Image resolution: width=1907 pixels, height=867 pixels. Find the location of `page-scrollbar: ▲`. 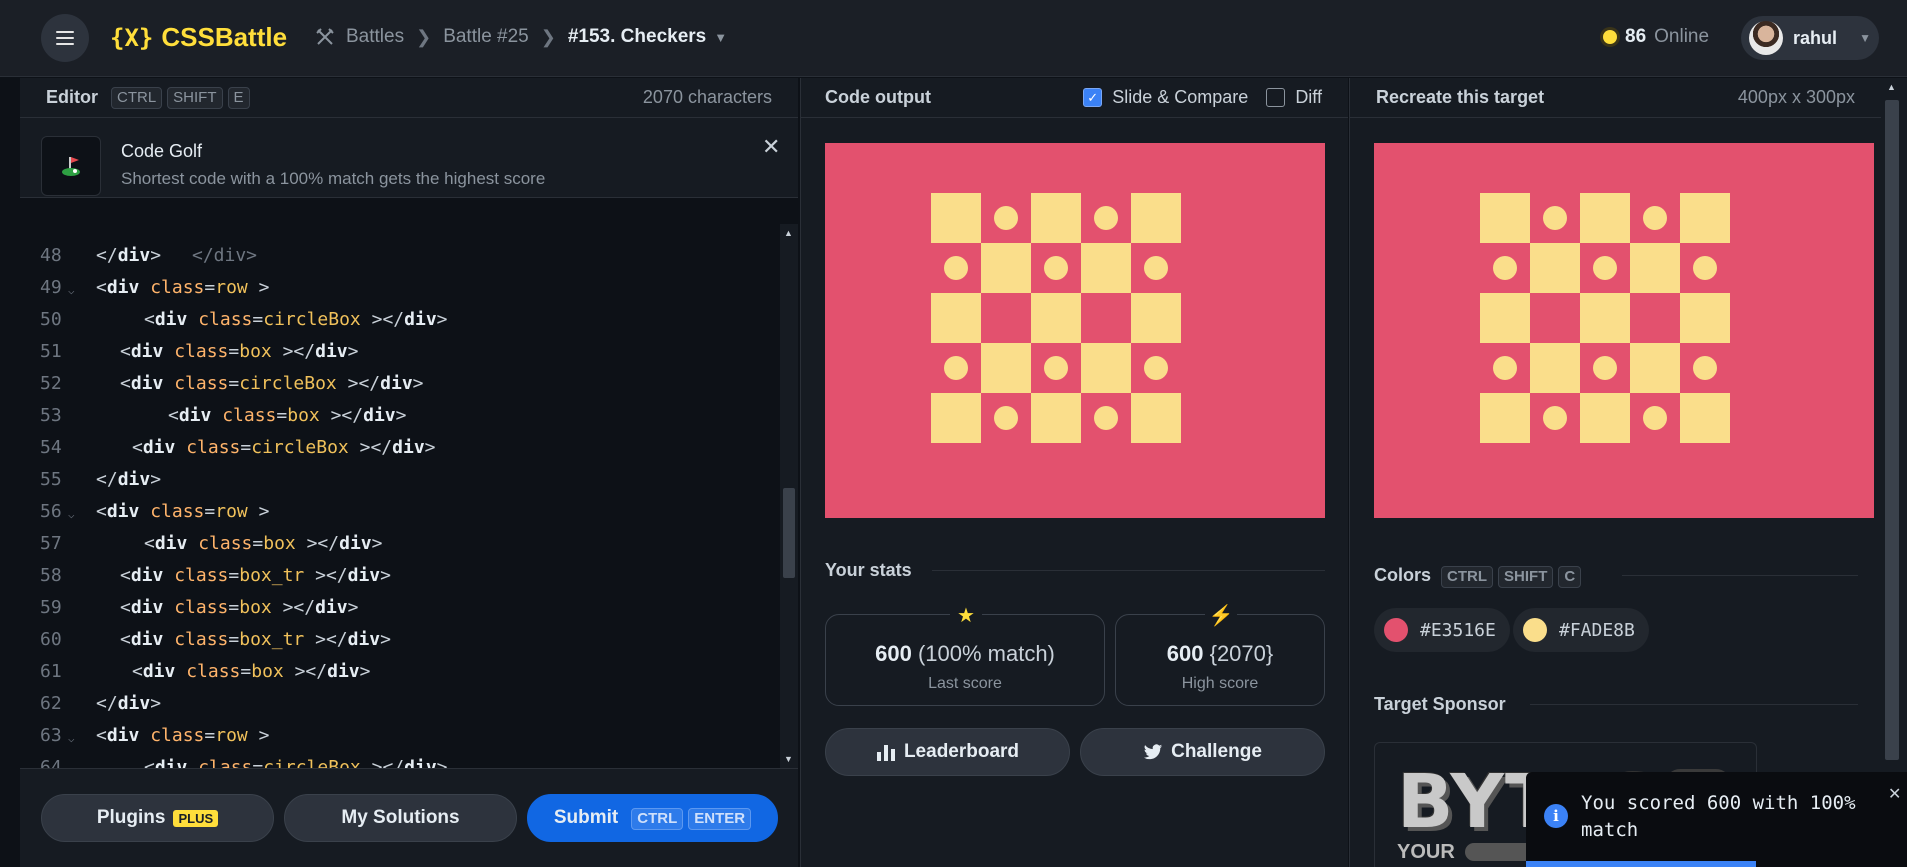

page-scrollbar: ▲ is located at coordinates (1894, 472).